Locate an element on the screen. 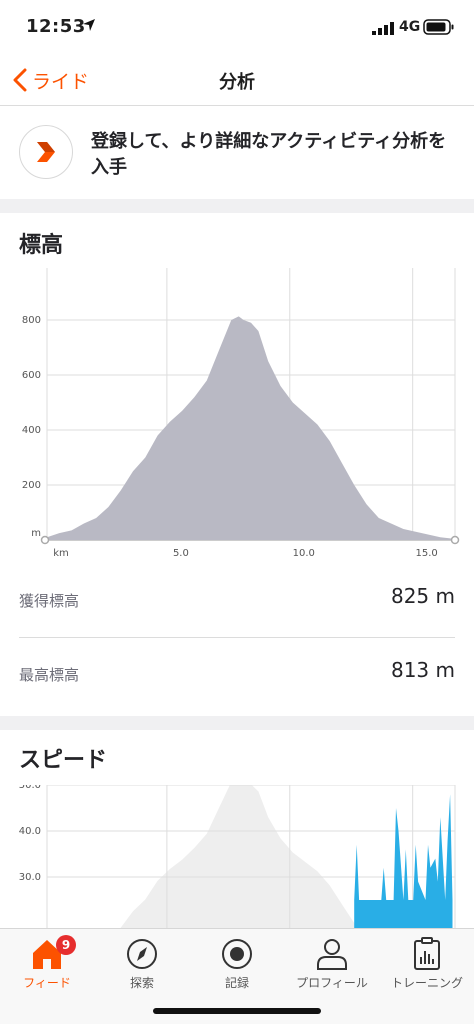  signal-icon is located at coordinates (383, 28).